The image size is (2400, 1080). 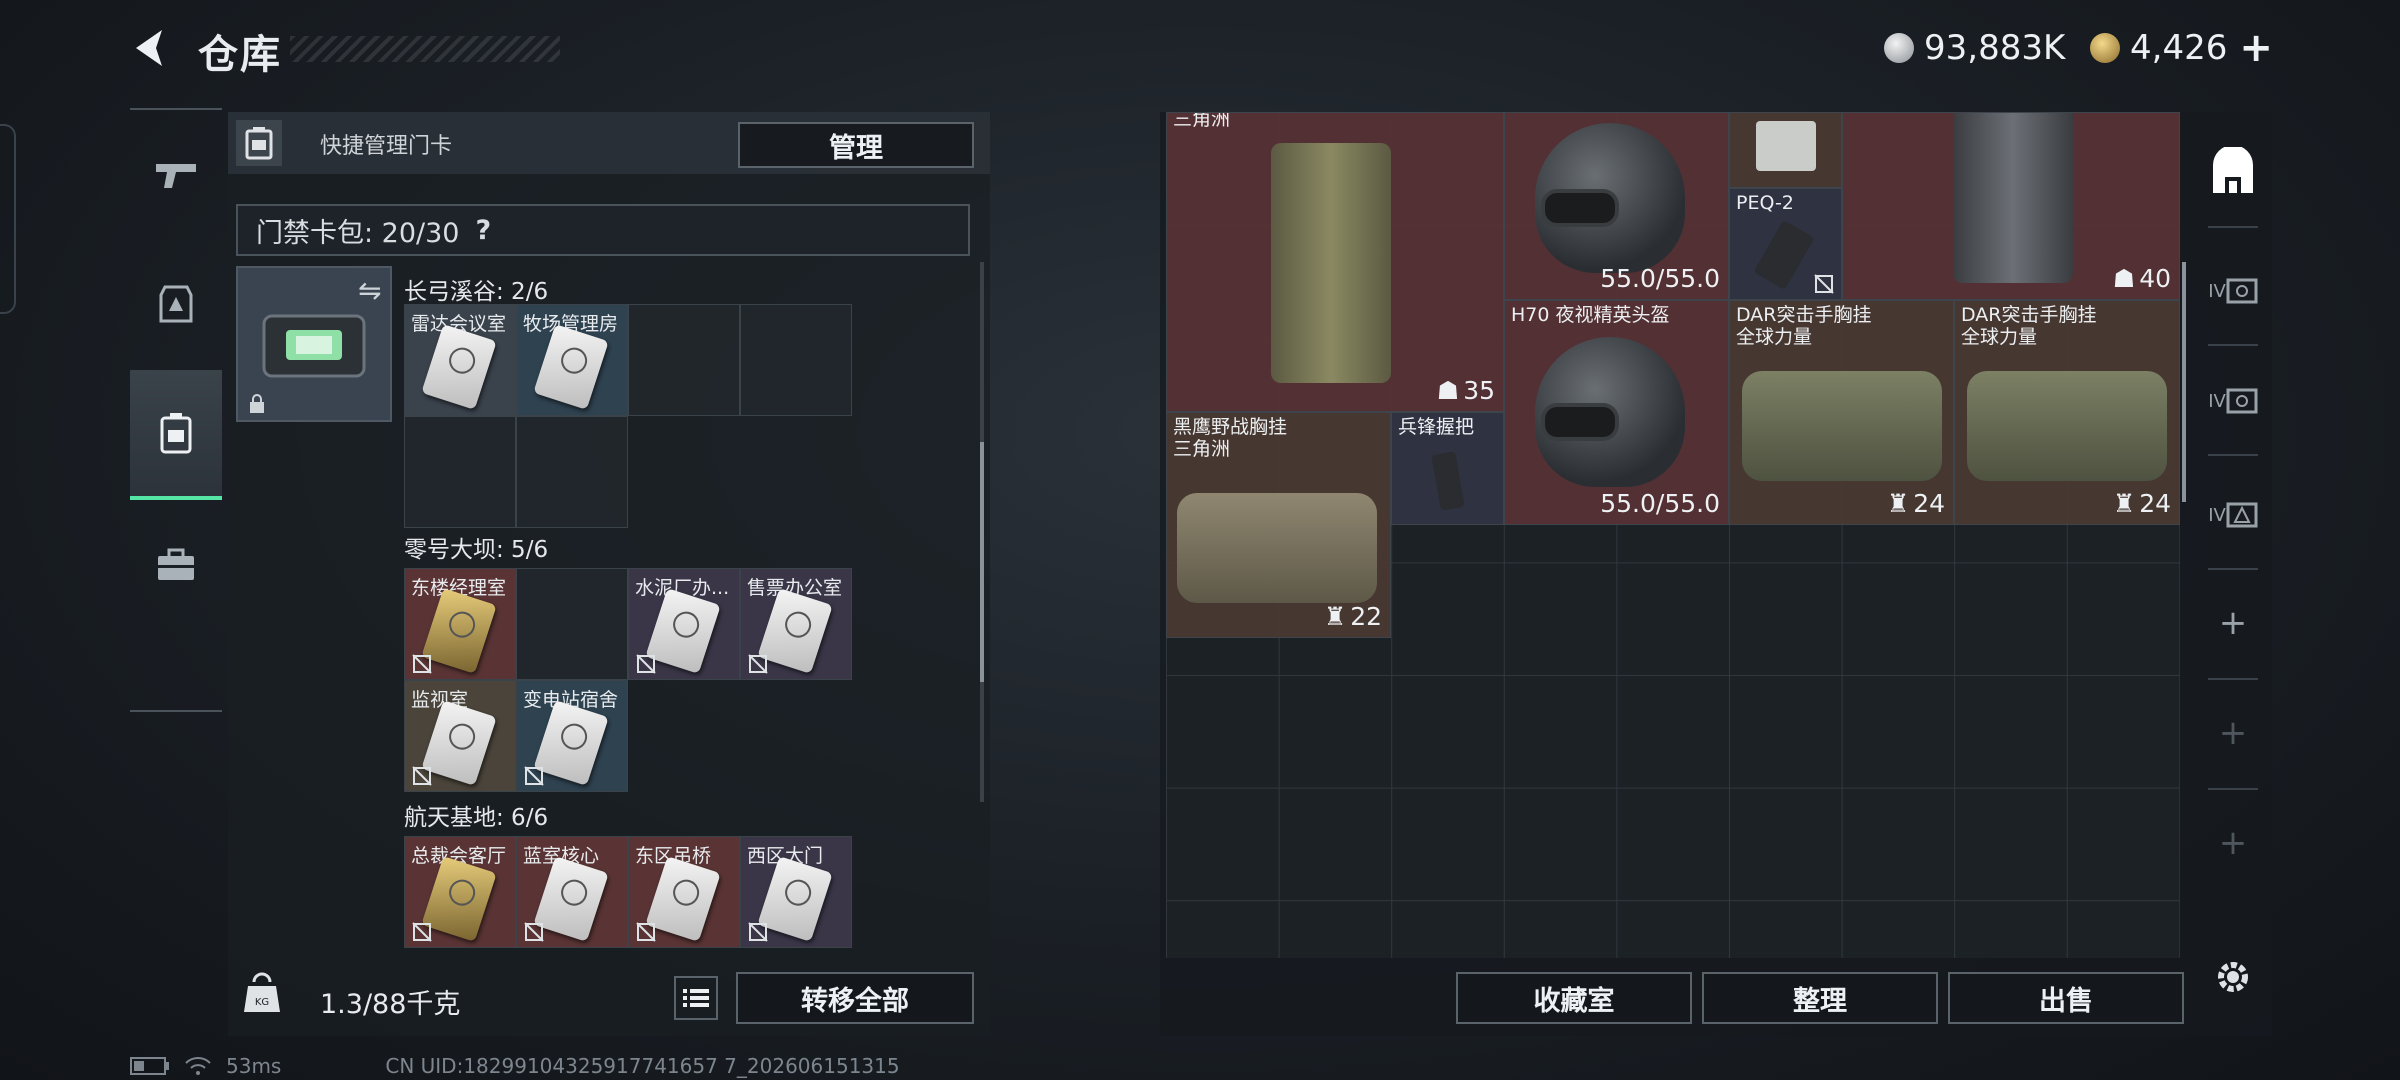 What do you see at coordinates (1616, 412) in the screenshot?
I see `stash-item: H70 夜视精英头盔 55.0/55.0` at bounding box center [1616, 412].